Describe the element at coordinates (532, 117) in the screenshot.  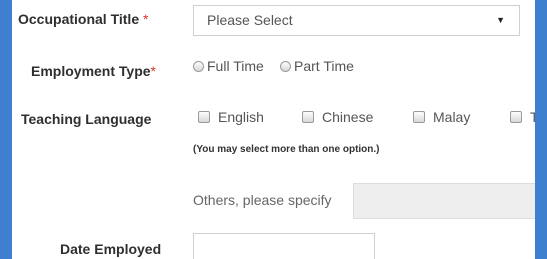
I see `checkbox-tamil-label: Ta` at that location.